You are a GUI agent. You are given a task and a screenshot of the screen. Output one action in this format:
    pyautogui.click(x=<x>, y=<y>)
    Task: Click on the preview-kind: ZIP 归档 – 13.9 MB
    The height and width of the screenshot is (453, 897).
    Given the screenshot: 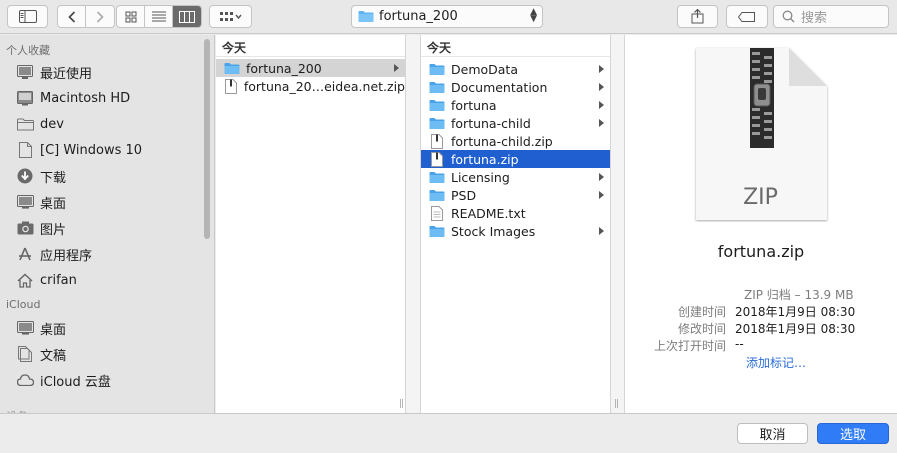 What is the action you would take?
    pyautogui.click(x=799, y=295)
    